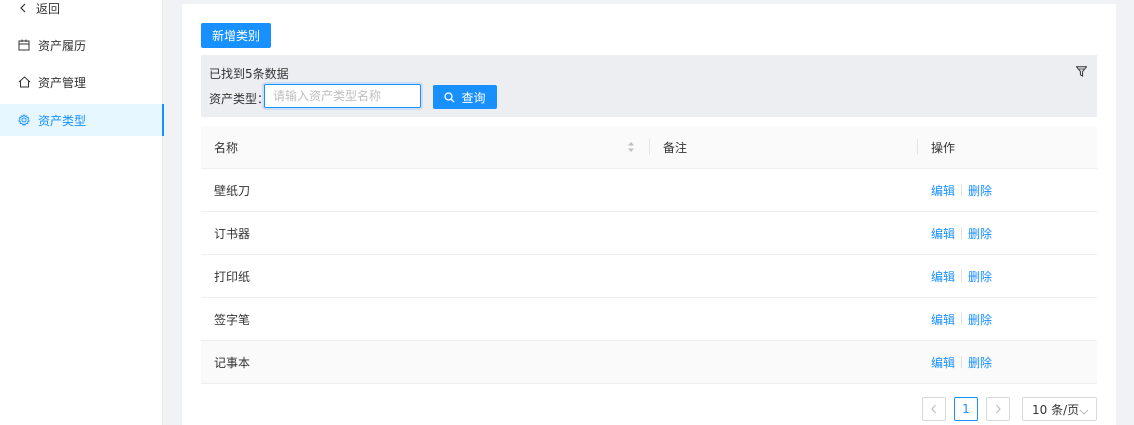  What do you see at coordinates (649, 233) in the screenshot?
I see `table-row: 订书器 编辑 删除` at bounding box center [649, 233].